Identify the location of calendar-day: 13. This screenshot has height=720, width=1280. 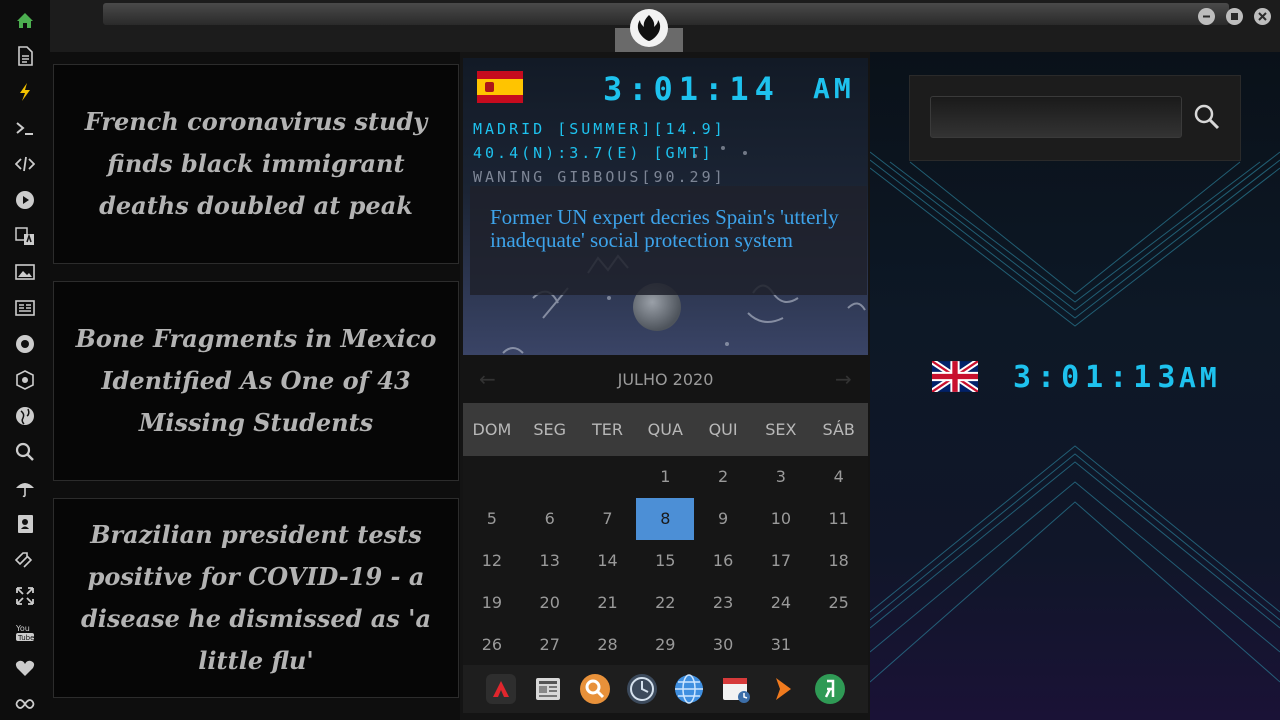
(550, 561).